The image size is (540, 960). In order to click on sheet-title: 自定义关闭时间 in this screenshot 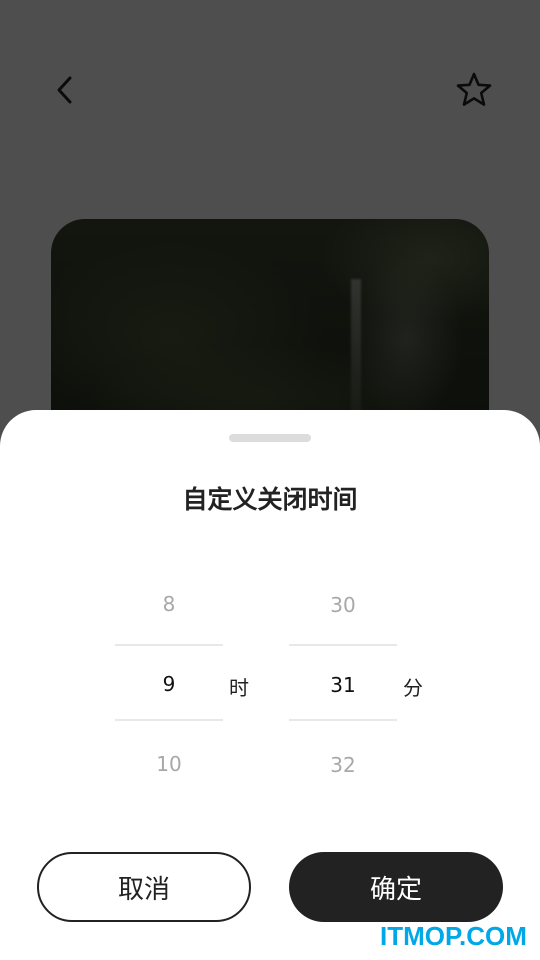, I will do `click(270, 499)`.